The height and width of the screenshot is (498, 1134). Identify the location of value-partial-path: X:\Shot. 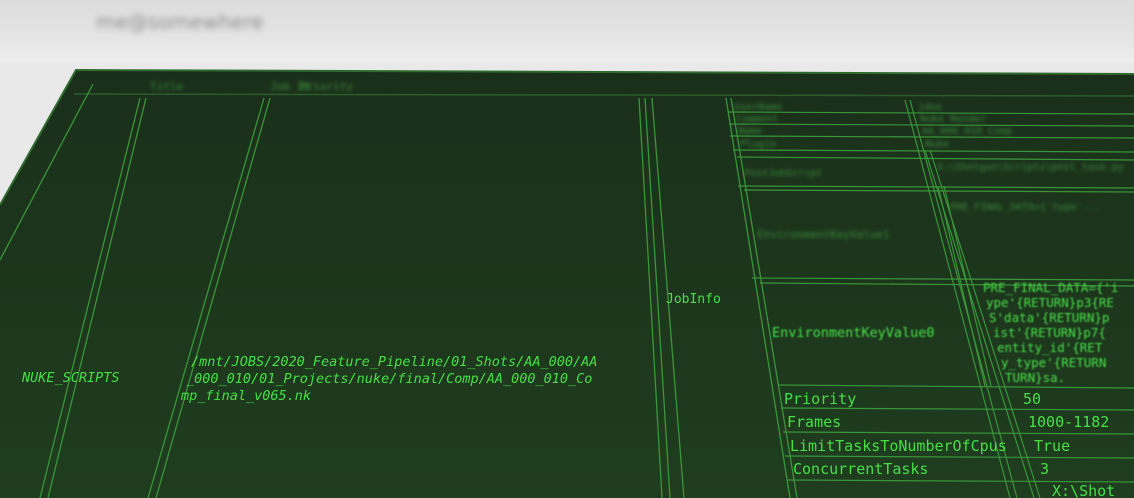
(1083, 490).